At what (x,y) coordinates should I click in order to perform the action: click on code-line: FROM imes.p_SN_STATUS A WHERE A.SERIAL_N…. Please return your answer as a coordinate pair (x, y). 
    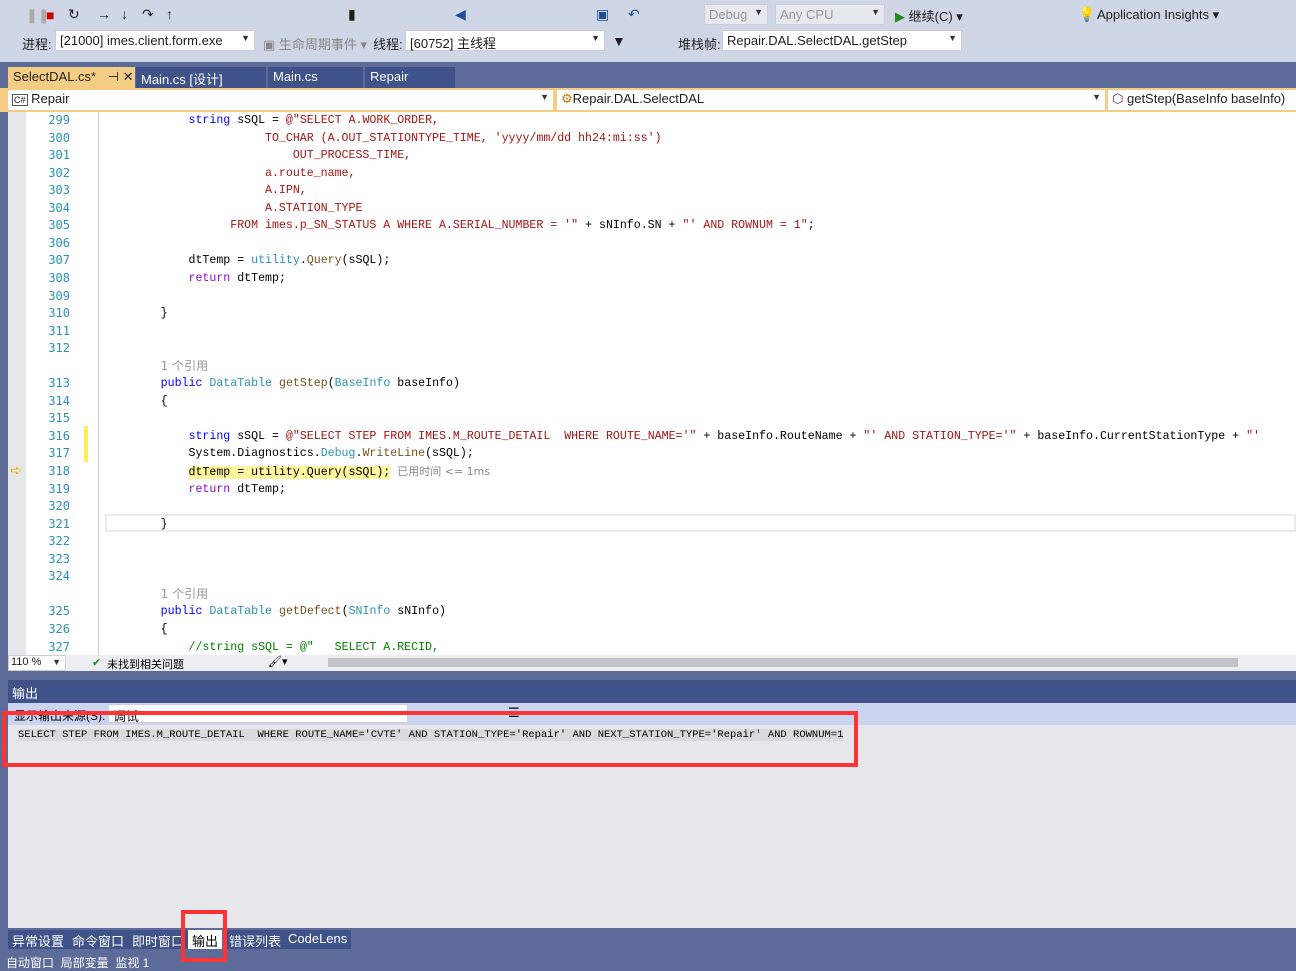
    Looking at the image, I should click on (460, 226).